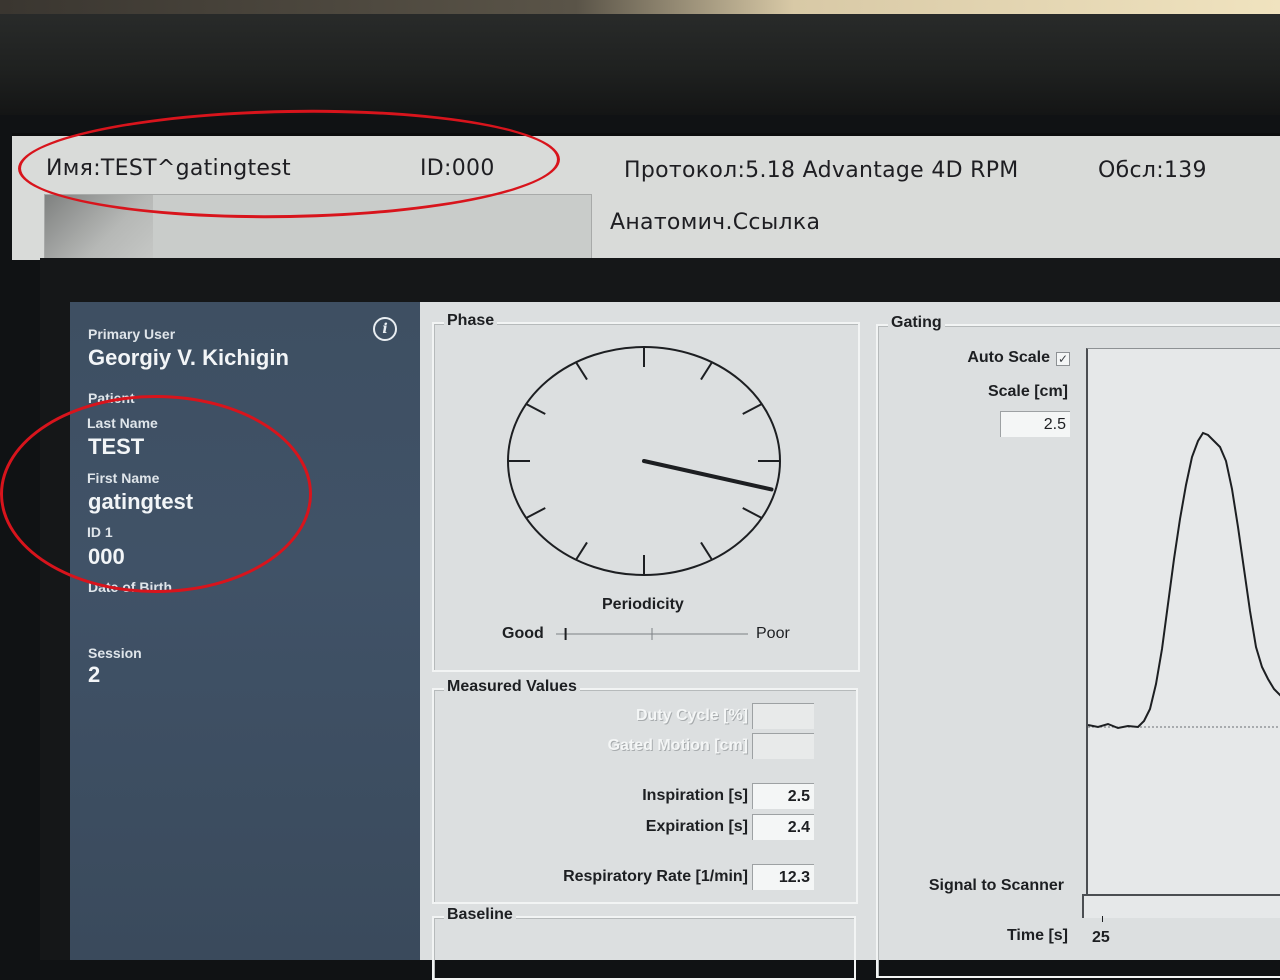 This screenshot has width=1280, height=980. What do you see at coordinates (1063, 359) in the screenshot?
I see `auto-scale-checkbox: ✓` at bounding box center [1063, 359].